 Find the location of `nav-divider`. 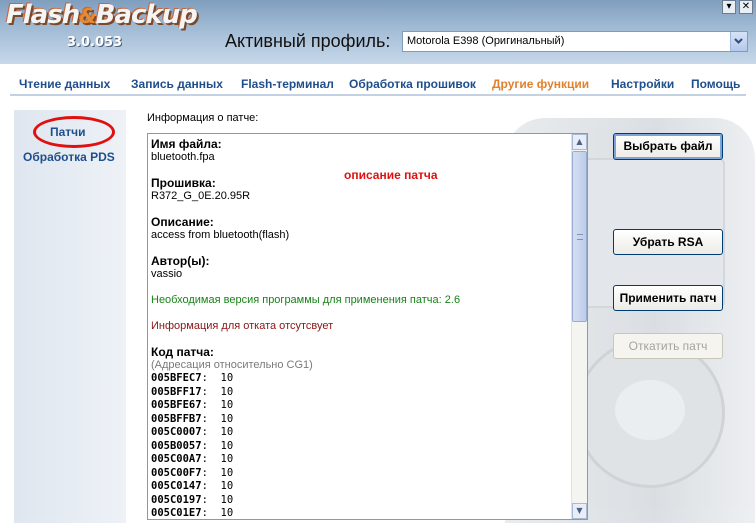

nav-divider is located at coordinates (378, 95).